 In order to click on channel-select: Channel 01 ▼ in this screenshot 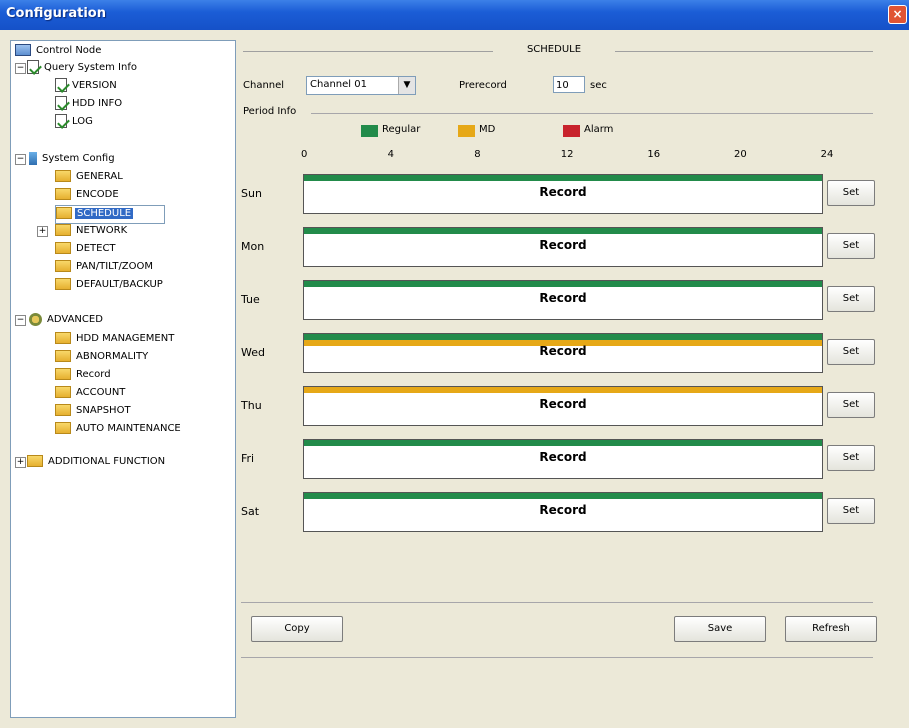, I will do `click(361, 85)`.